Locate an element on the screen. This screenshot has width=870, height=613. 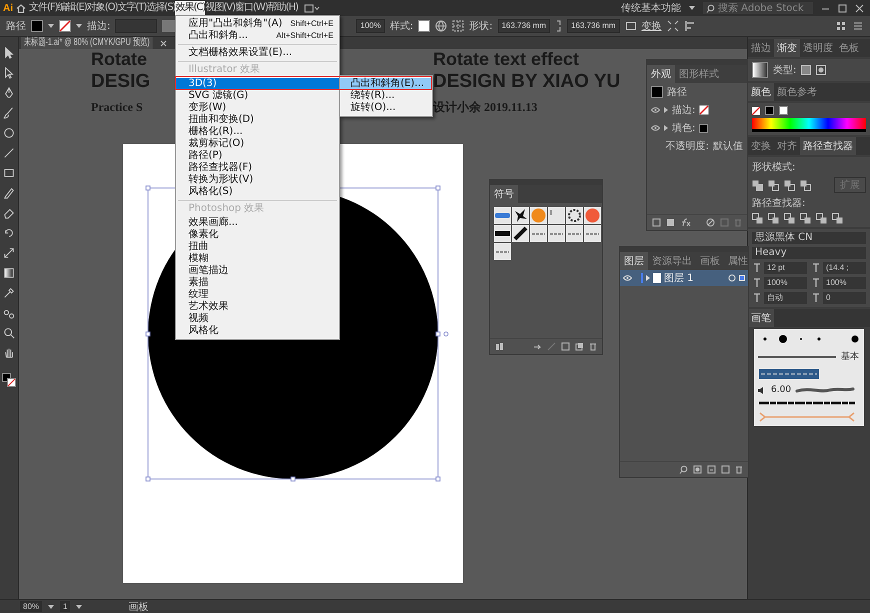
pencil-icon is located at coordinates (9, 193).